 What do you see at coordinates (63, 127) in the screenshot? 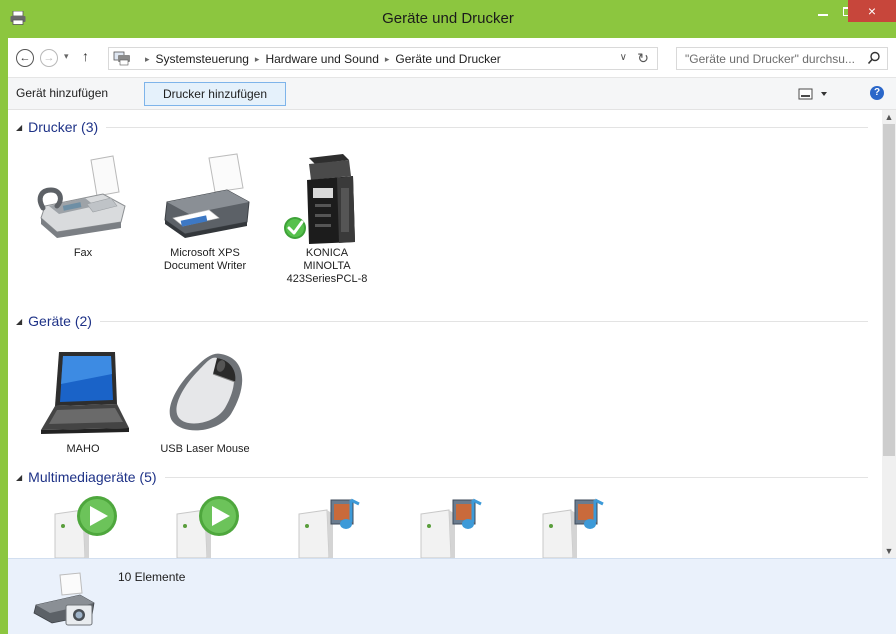
I see `group-label-printers: Drucker (3)` at bounding box center [63, 127].